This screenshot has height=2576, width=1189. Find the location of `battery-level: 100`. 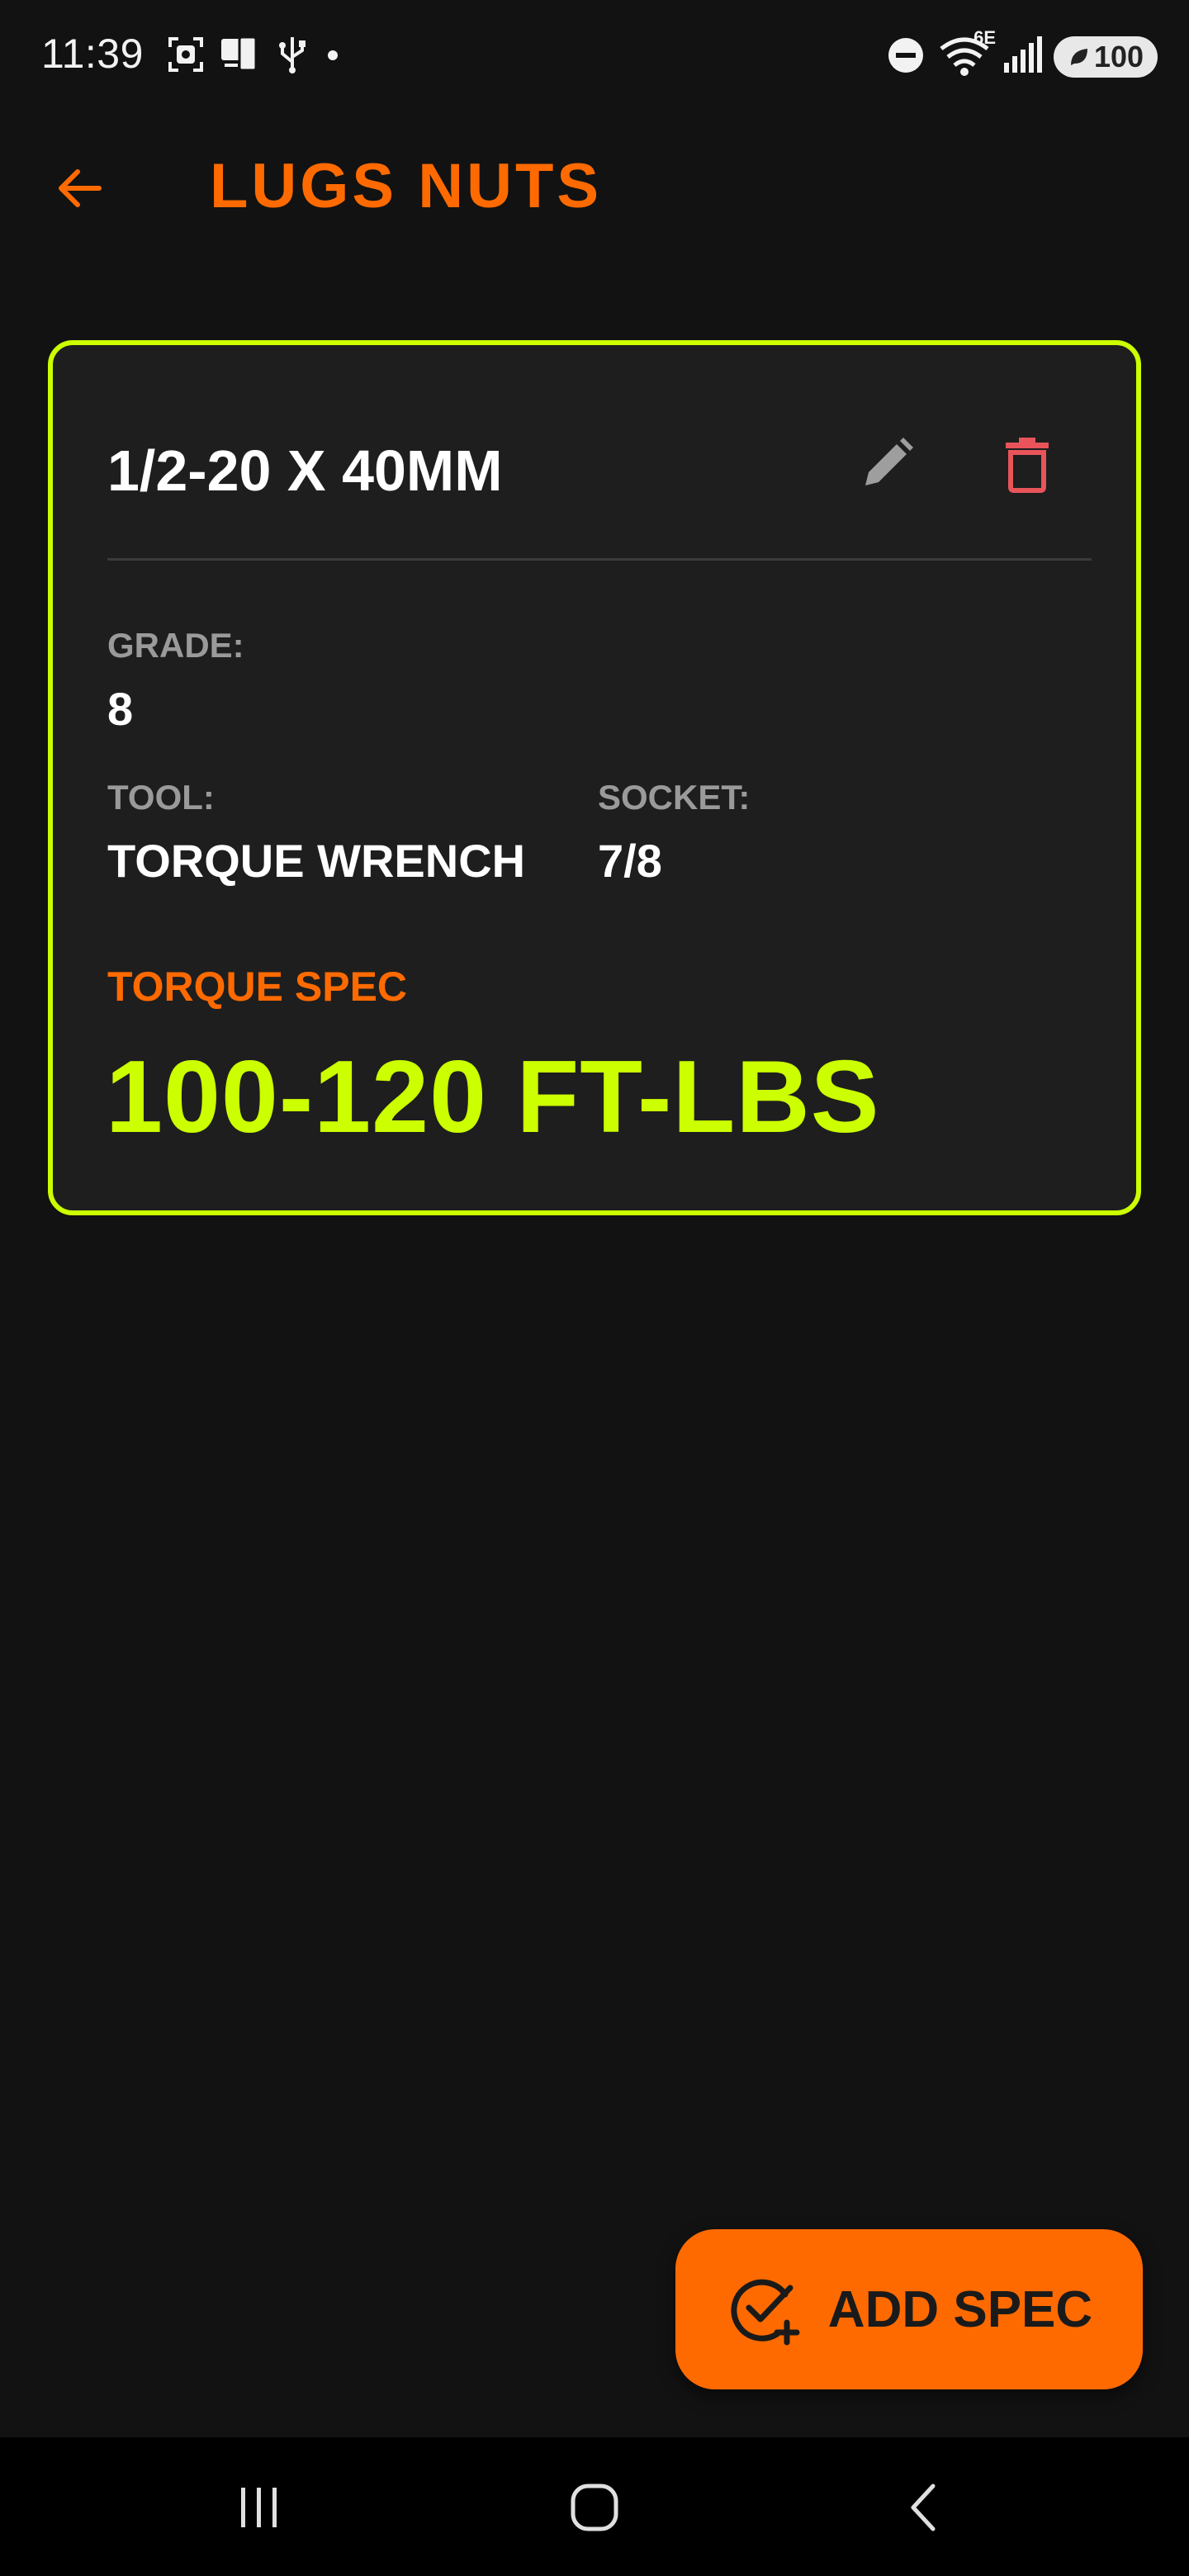

battery-level: 100 is located at coordinates (1118, 56).